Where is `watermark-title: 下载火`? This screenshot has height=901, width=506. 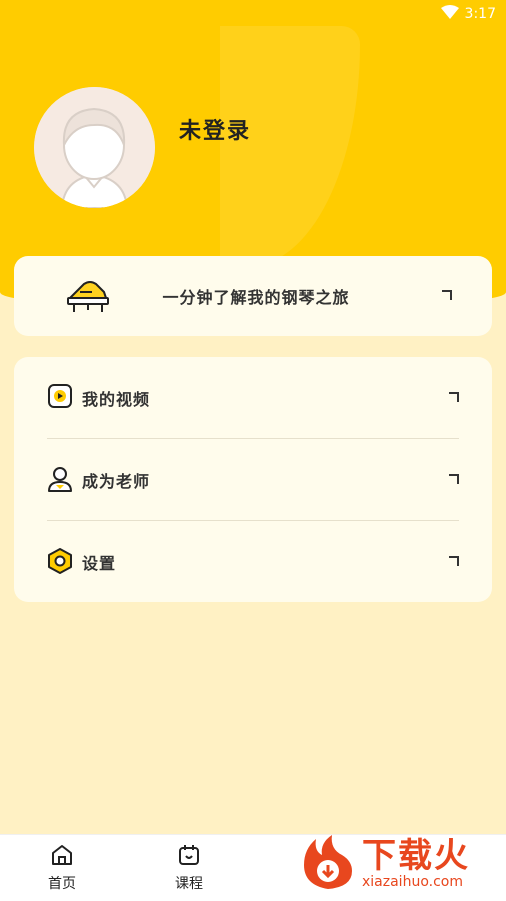
watermark-title: 下载火 is located at coordinates (416, 856).